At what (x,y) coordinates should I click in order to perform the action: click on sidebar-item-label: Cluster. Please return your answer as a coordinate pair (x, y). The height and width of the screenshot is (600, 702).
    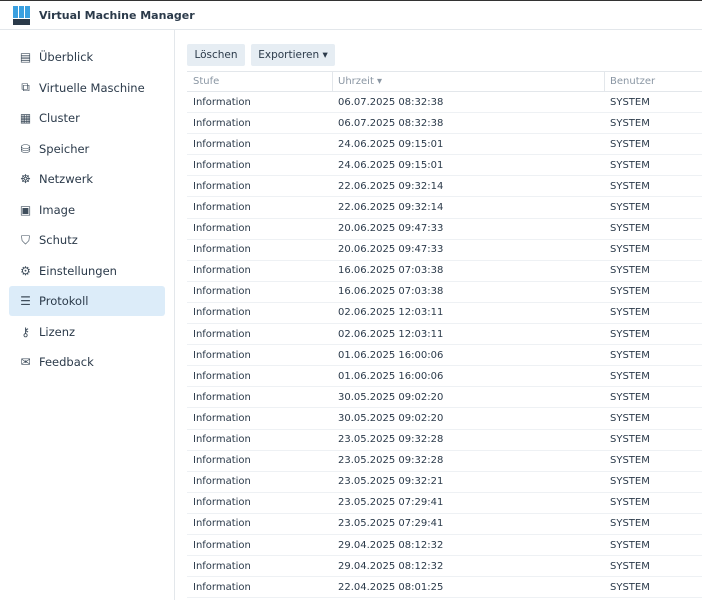
    Looking at the image, I should click on (59, 118).